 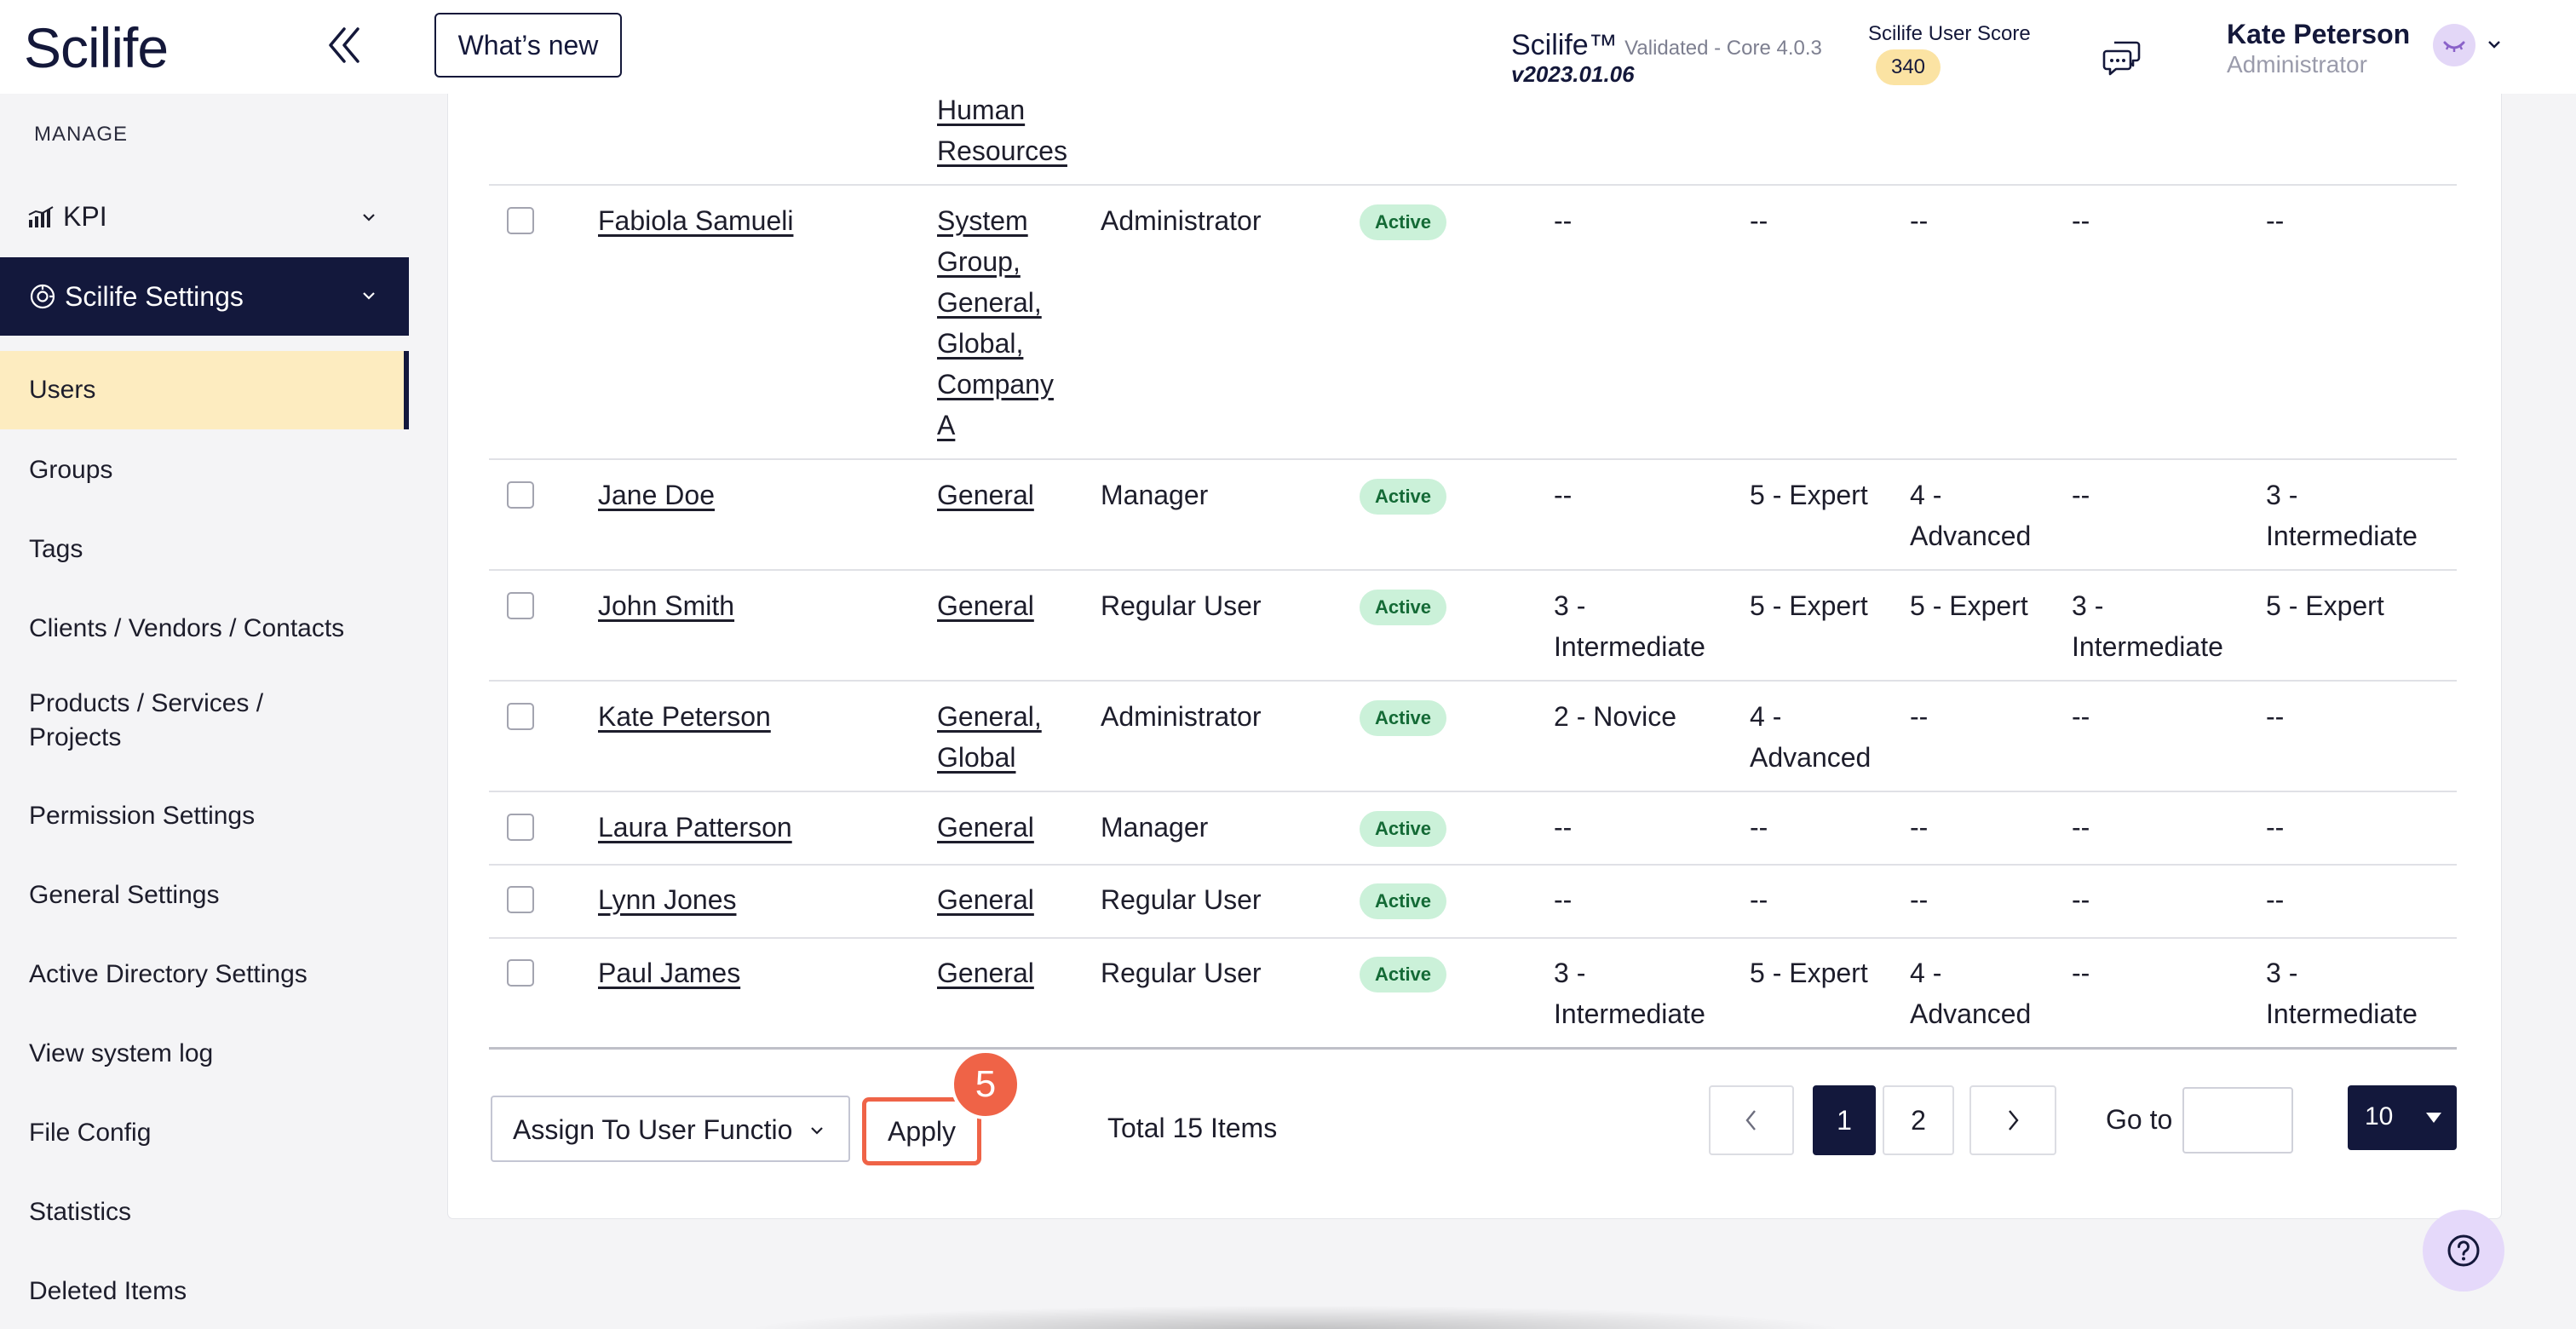 I want to click on sidebar-item-active-directory-settings: Active Directory Settings, so click(x=205, y=975).